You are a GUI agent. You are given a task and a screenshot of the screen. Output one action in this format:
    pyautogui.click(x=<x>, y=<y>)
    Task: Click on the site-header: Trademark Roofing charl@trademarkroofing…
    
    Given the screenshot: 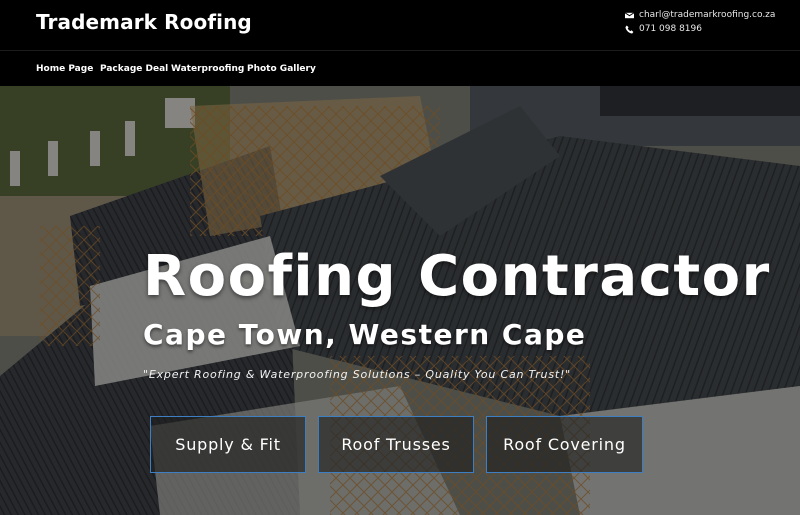 What is the action you would take?
    pyautogui.click(x=400, y=25)
    